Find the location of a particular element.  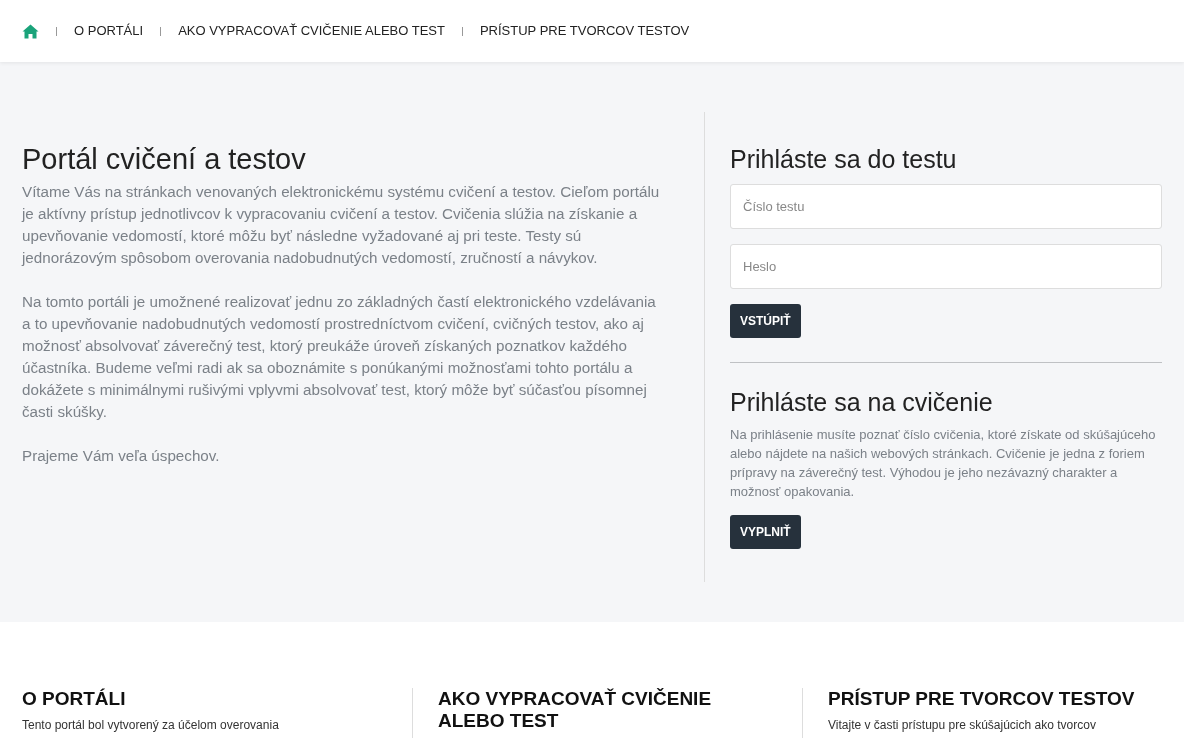

footer-title: O PORTÁLI is located at coordinates (74, 699).